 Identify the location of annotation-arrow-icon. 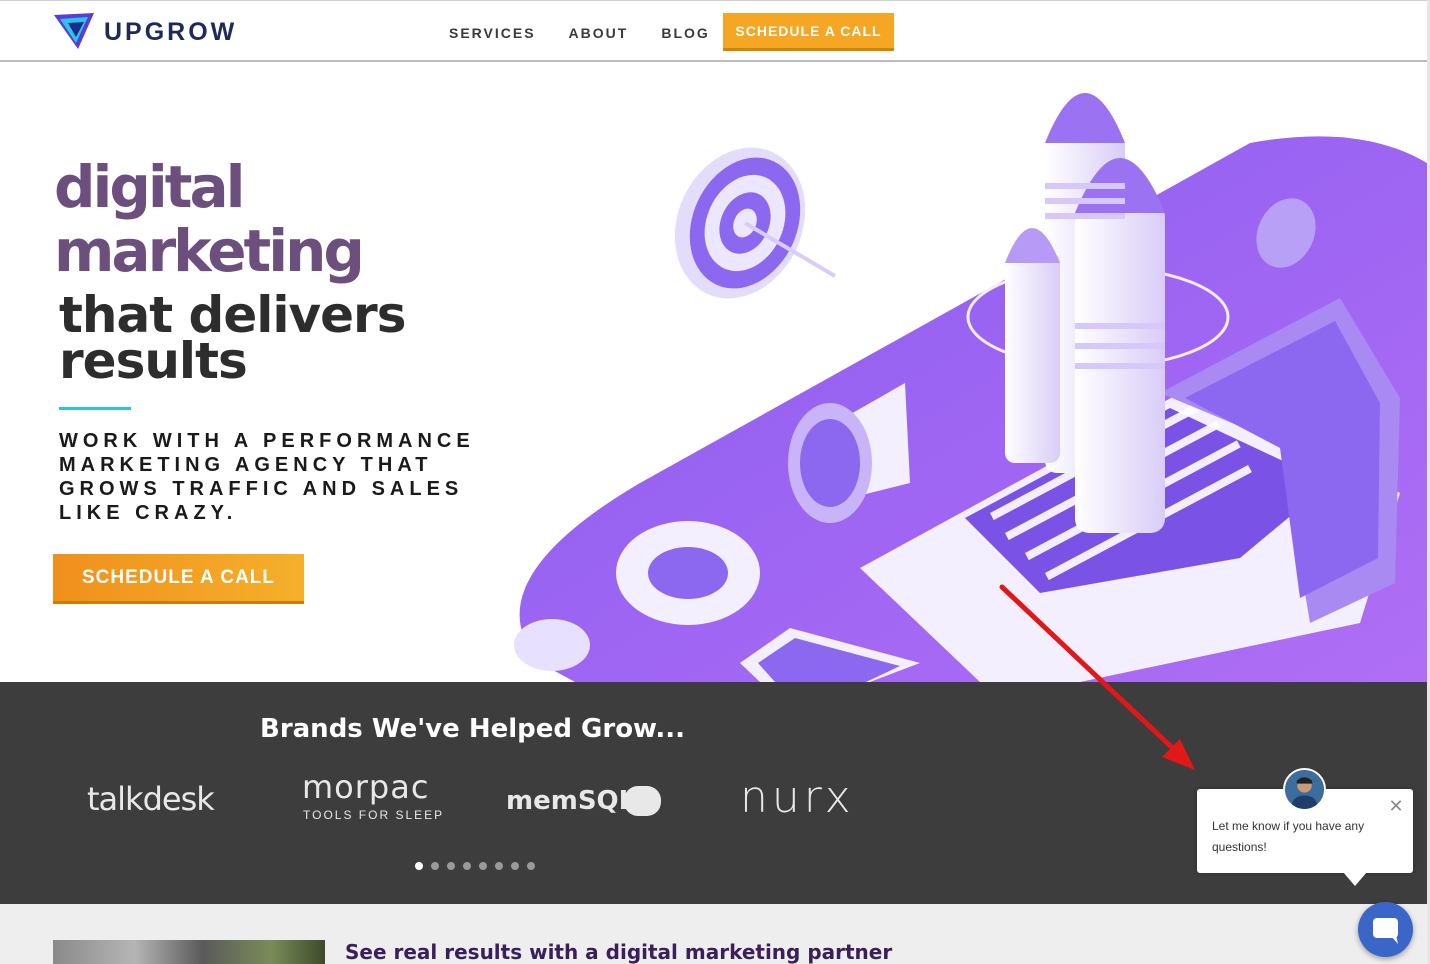
(1097, 677).